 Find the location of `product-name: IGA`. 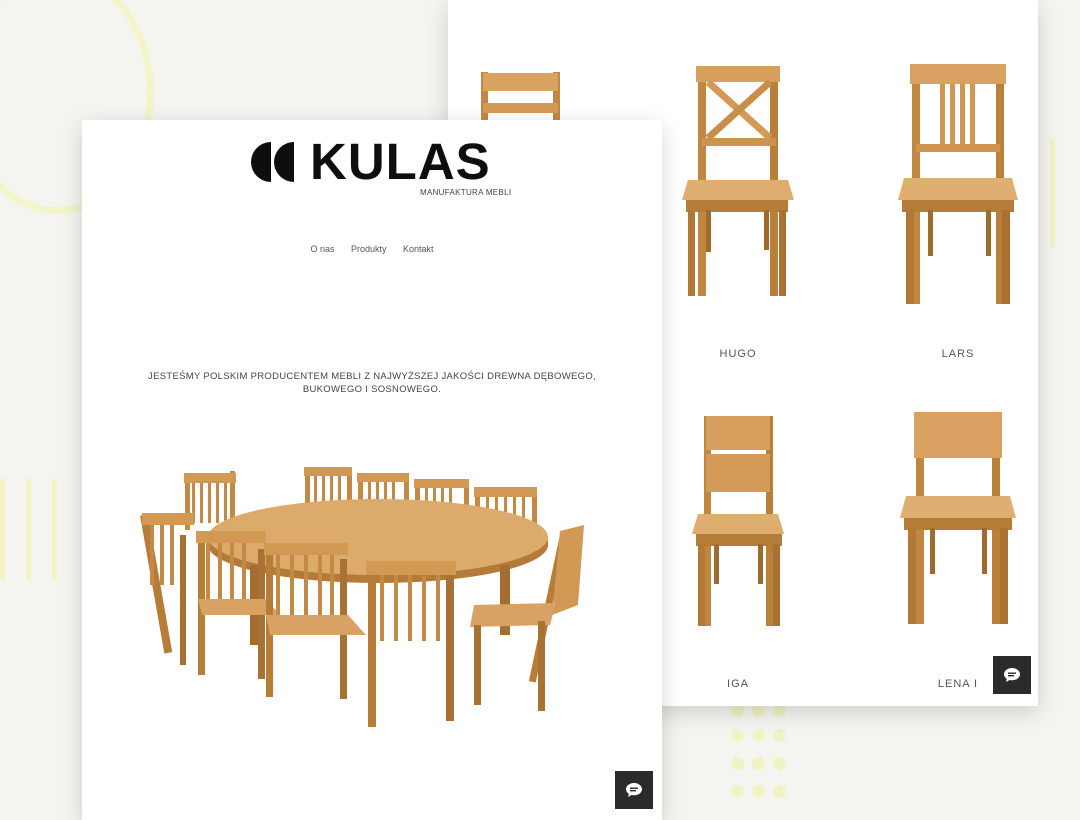

product-name: IGA is located at coordinates (738, 684).